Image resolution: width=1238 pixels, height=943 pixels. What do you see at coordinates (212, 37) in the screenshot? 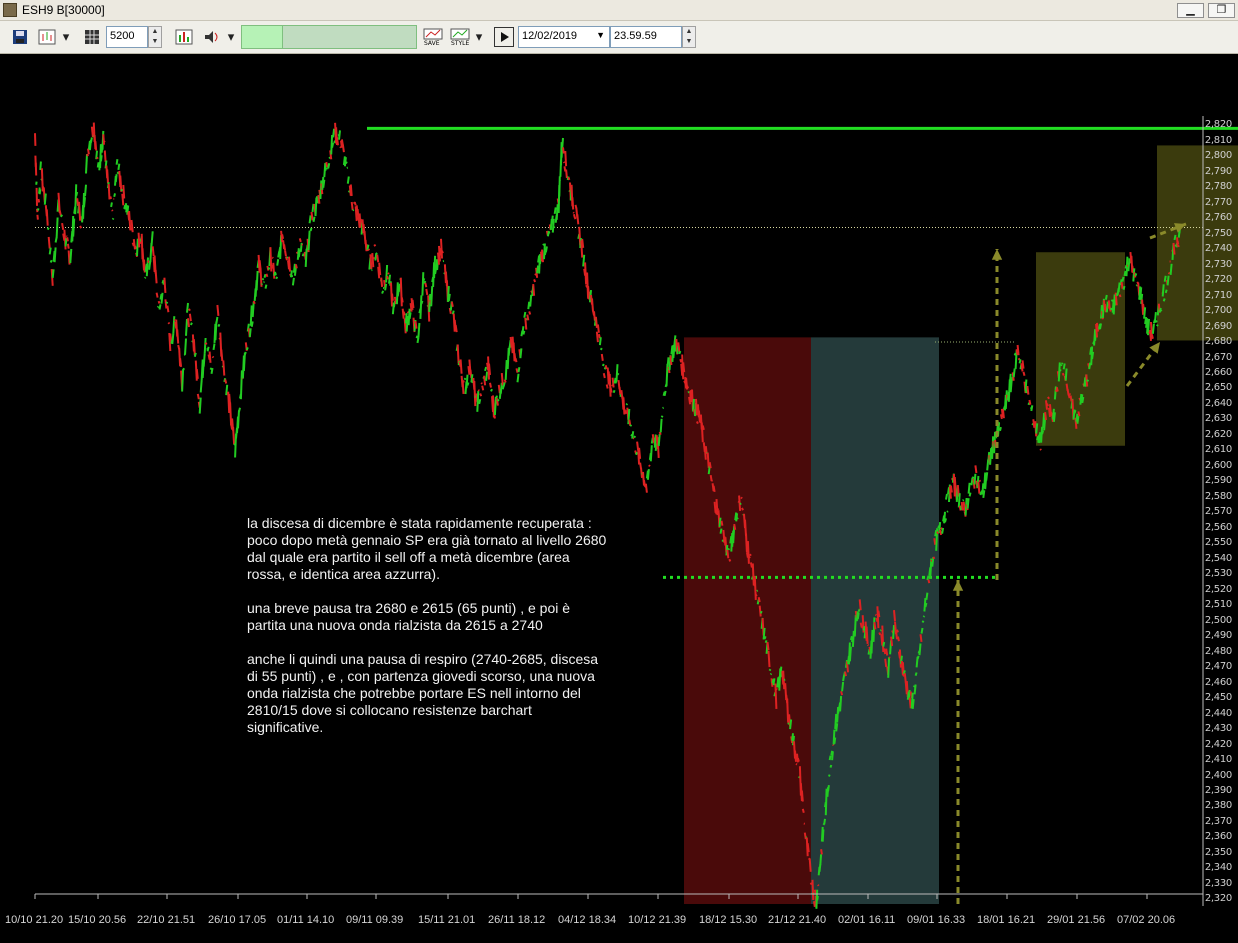
I see `sound-icon` at bounding box center [212, 37].